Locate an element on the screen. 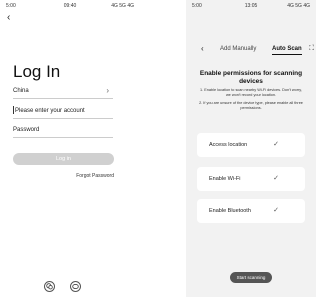  permission-label: Access location is located at coordinates (228, 145).